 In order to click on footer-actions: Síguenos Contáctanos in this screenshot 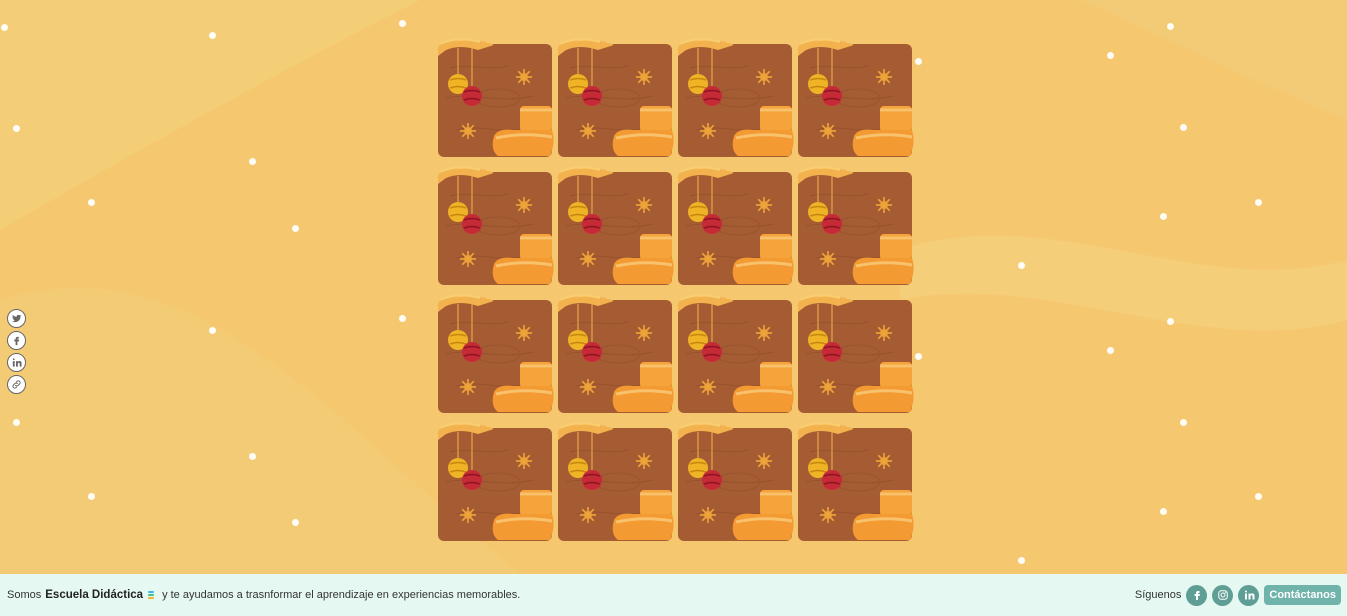, I will do `click(1237, 595)`.